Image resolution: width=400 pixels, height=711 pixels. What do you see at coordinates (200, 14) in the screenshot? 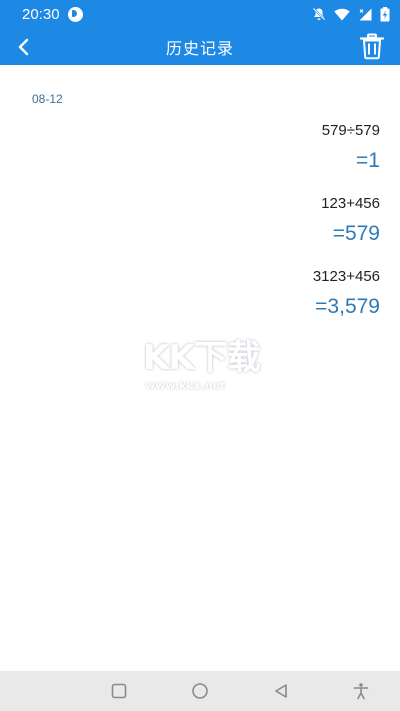
I see `status-bar: 20:30` at bounding box center [200, 14].